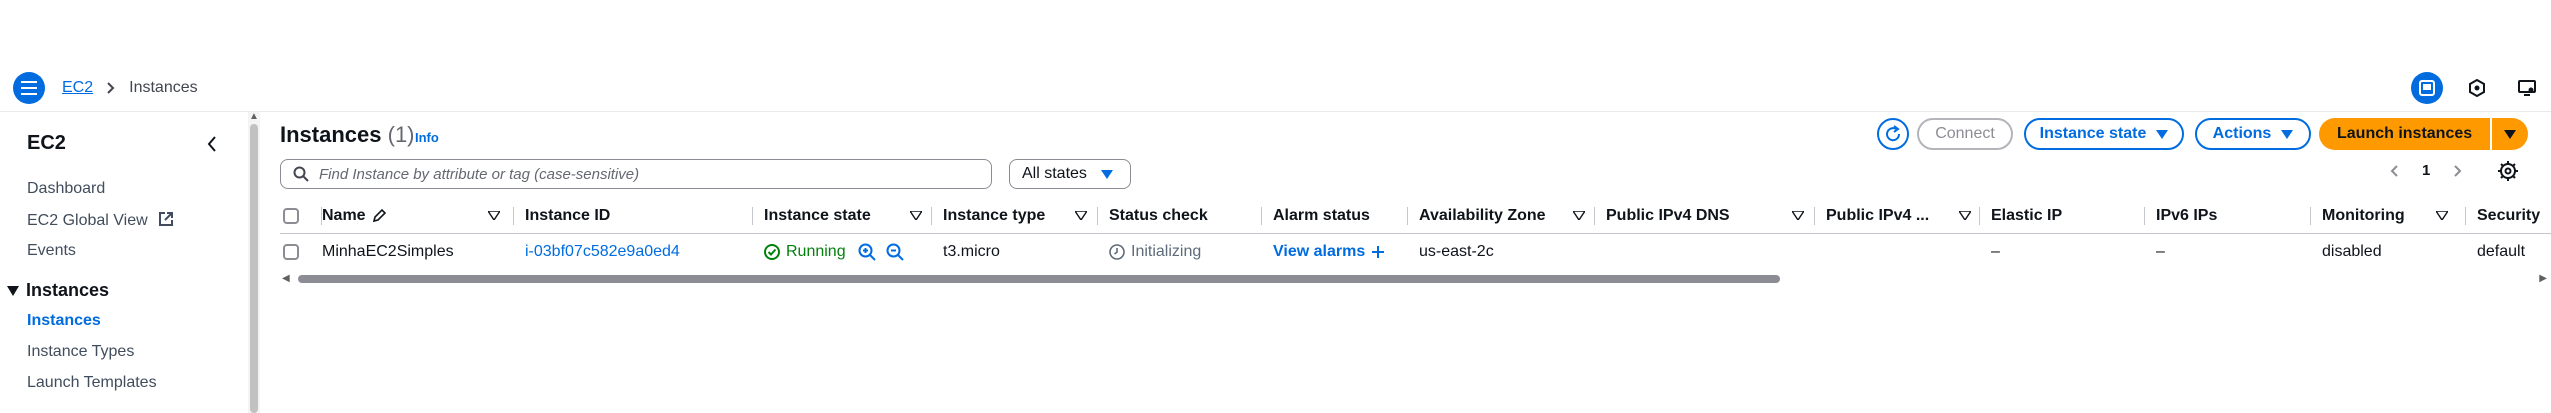 This screenshot has width=2551, height=413. What do you see at coordinates (2394, 170) in the screenshot?
I see `chevron-left-icon` at bounding box center [2394, 170].